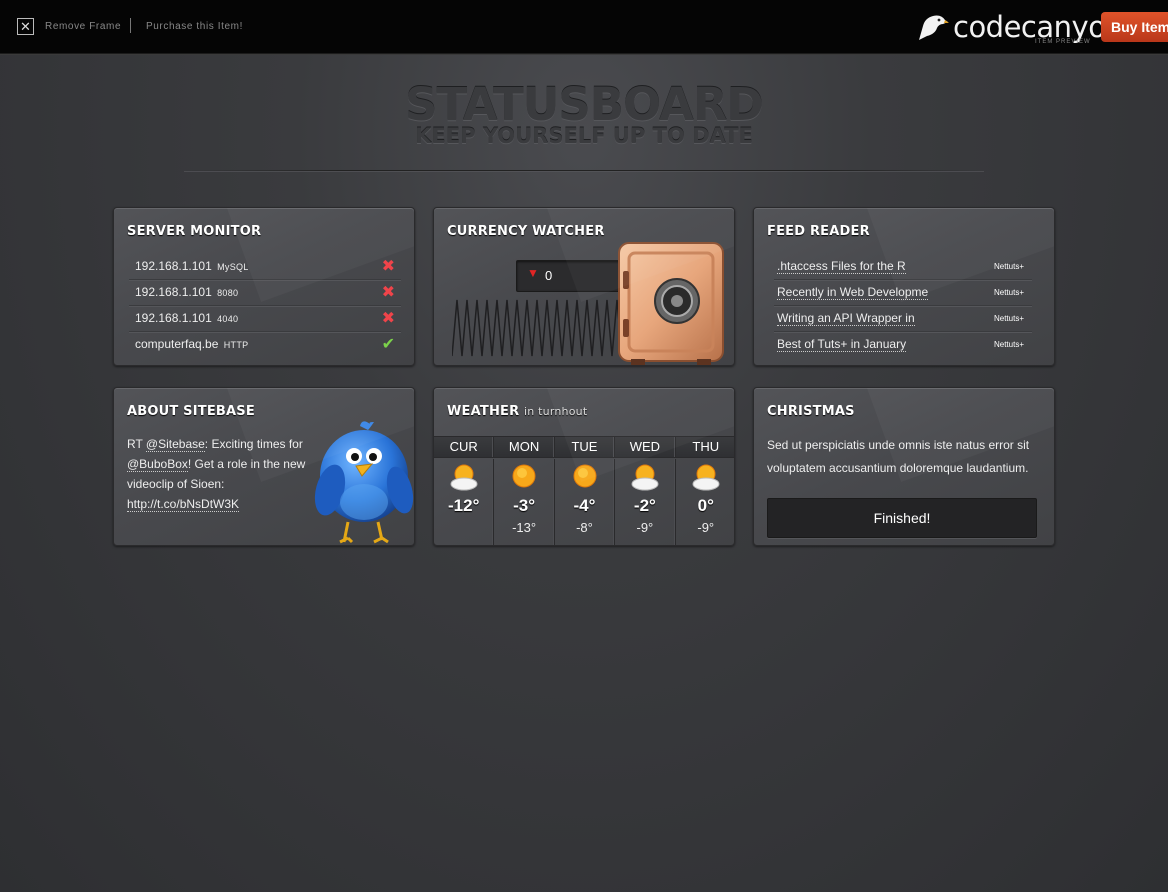  What do you see at coordinates (265, 293) in the screenshot?
I see `server-row: 192.168.1.101 8080 ✖` at bounding box center [265, 293].